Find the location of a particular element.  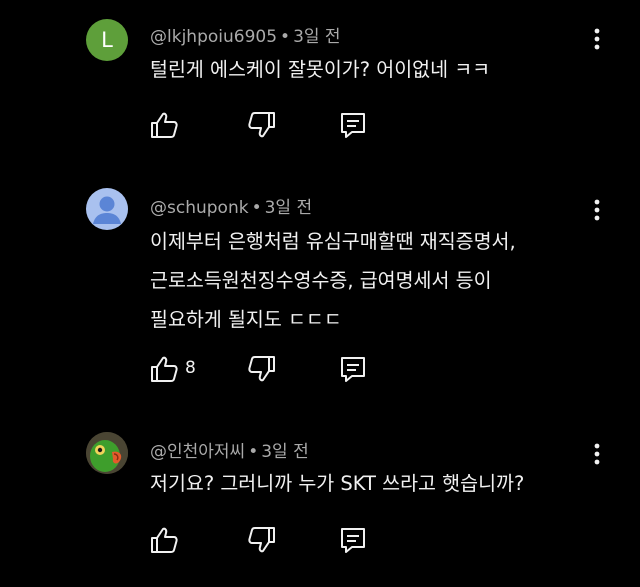

comment-author: @lkjhpoiu6905 is located at coordinates (213, 37).